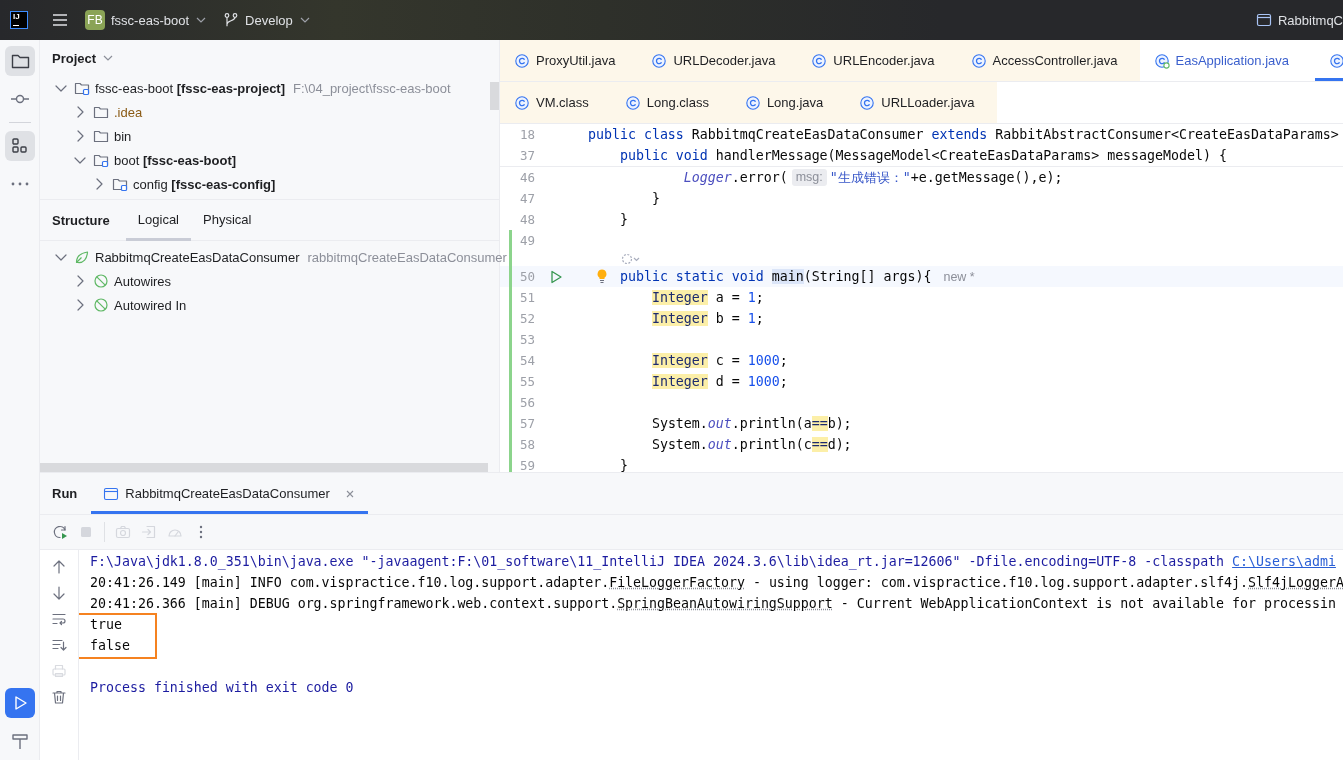 The image size is (1343, 760). What do you see at coordinates (527, 155) in the screenshot?
I see `line-number: 37` at bounding box center [527, 155].